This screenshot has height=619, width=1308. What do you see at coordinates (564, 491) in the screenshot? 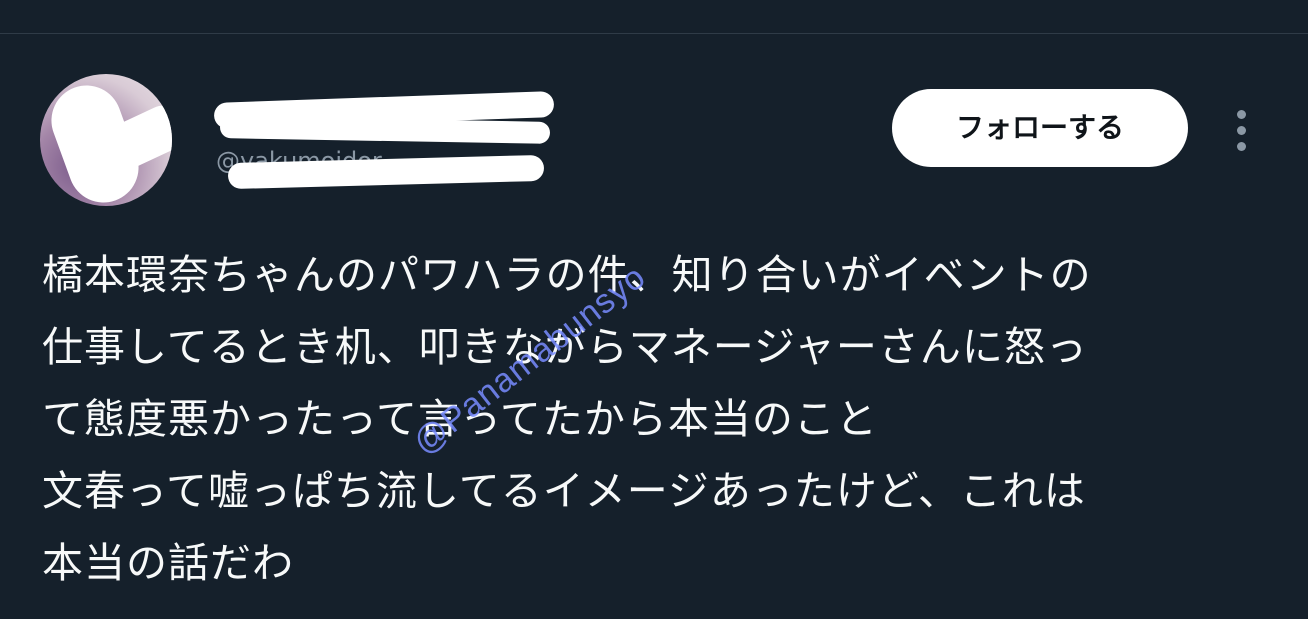
I see `post-text-line: 文春って嘘っぱち流してるイメージあったけど、これは` at bounding box center [564, 491].